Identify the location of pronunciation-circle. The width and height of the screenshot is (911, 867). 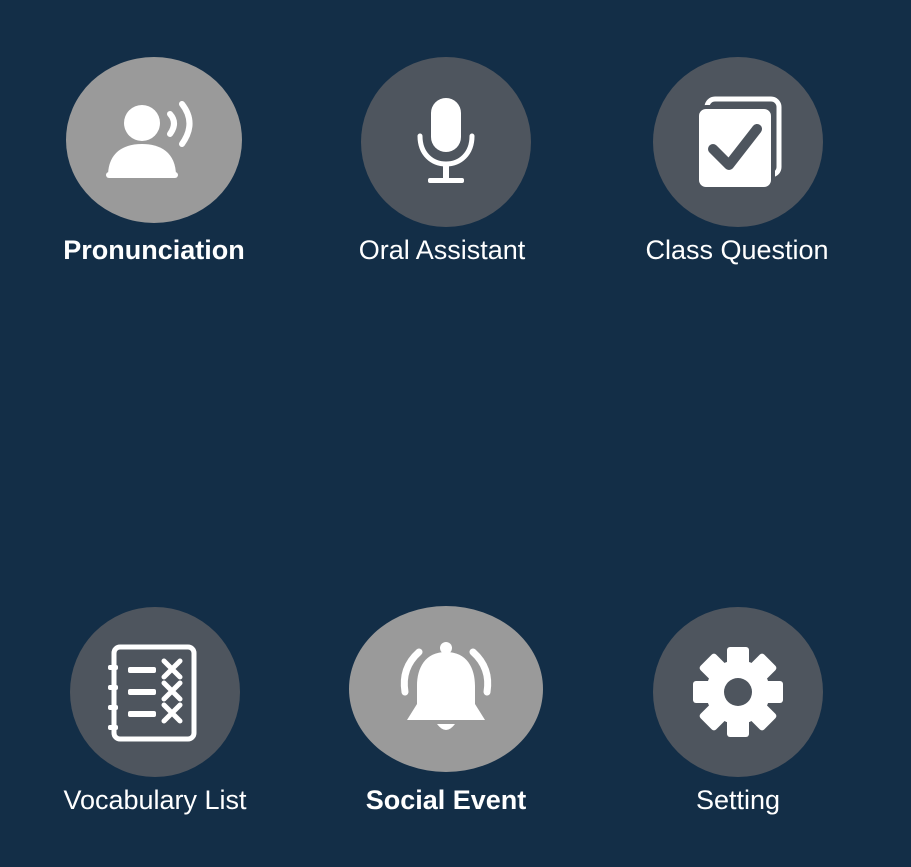
(154, 140).